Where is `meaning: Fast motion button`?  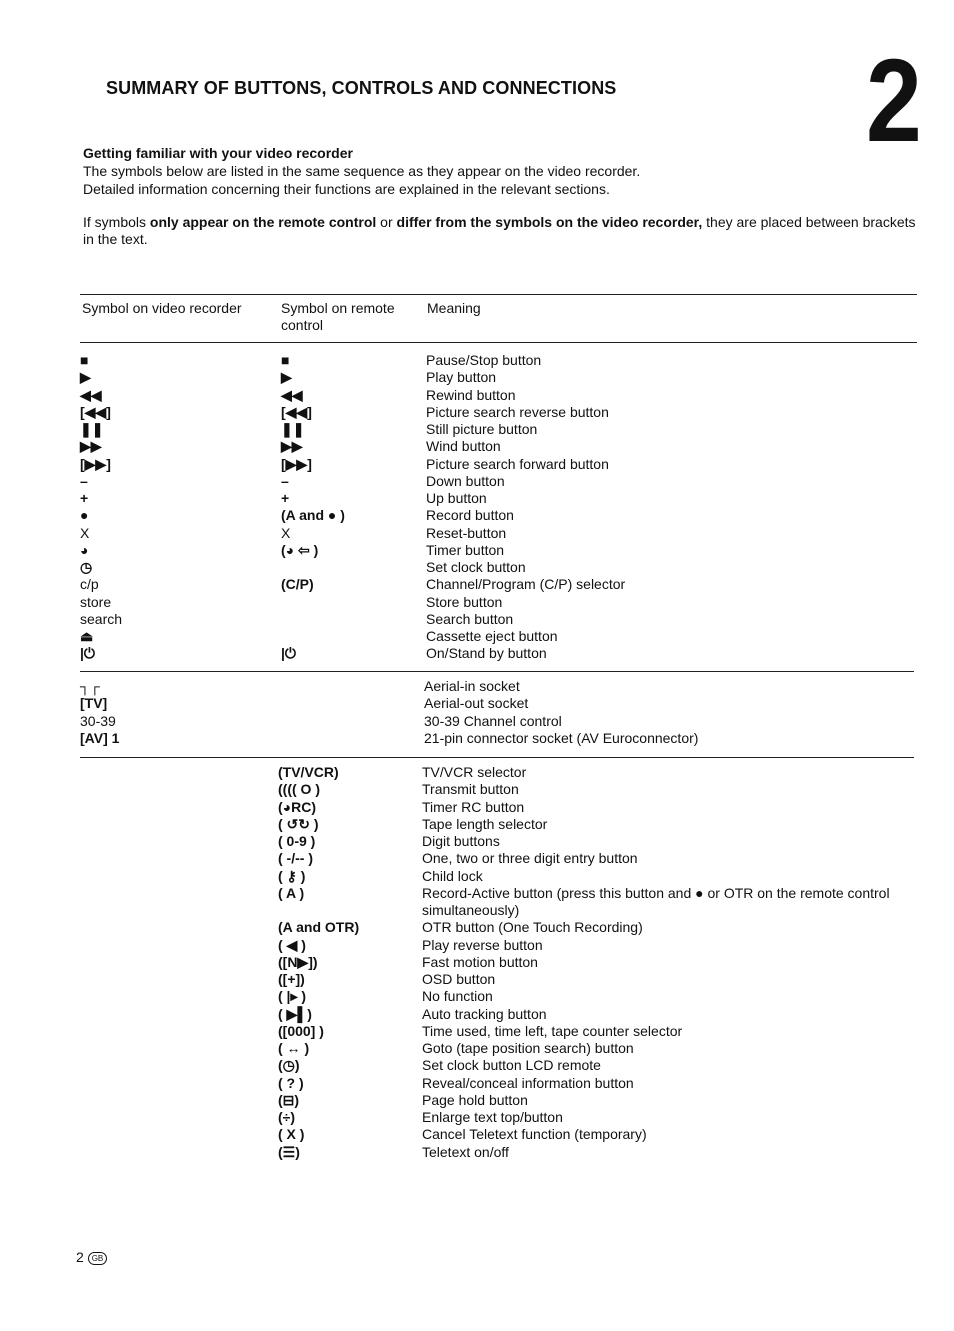
meaning: Fast motion button is located at coordinates (480, 961).